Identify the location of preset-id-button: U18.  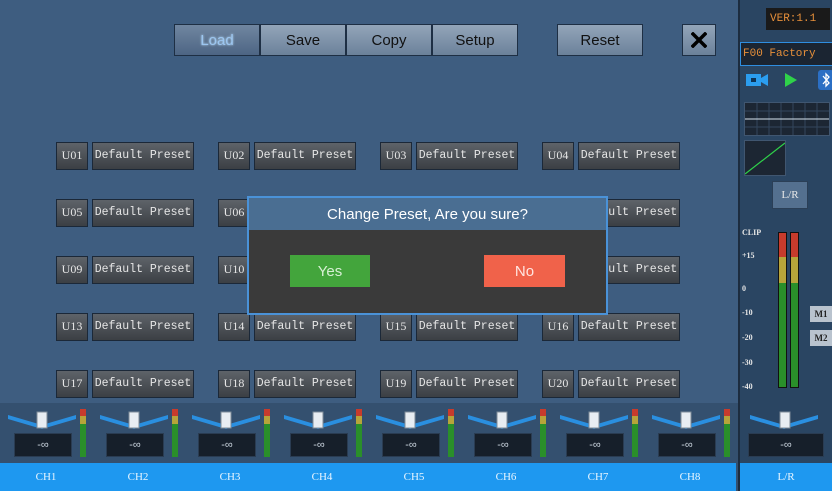
(234, 383).